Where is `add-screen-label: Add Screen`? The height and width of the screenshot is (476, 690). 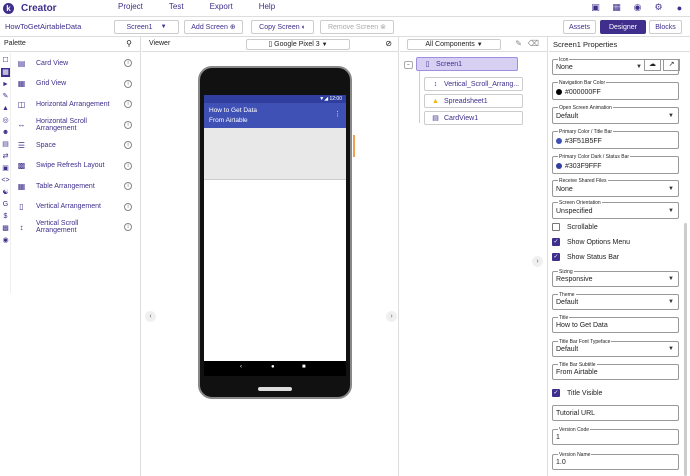
add-screen-label: Add Screen is located at coordinates (209, 27).